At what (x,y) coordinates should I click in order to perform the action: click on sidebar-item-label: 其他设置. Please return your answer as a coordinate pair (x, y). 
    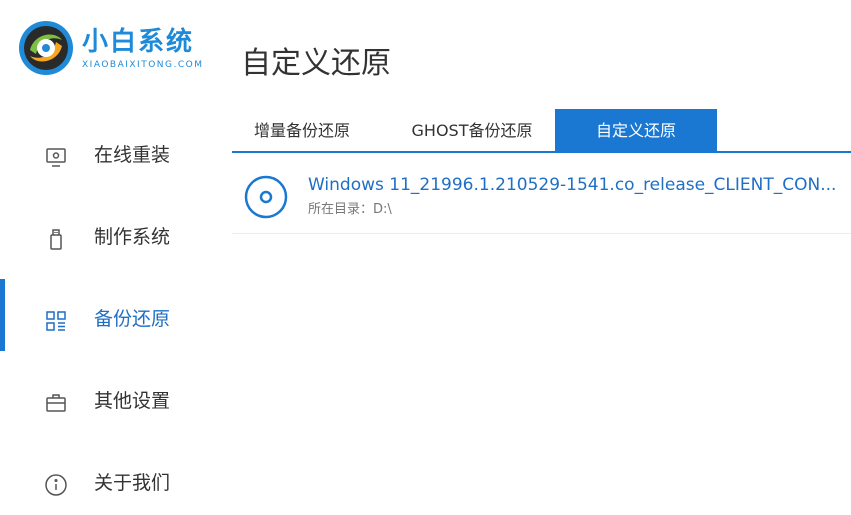
    Looking at the image, I should click on (132, 401).